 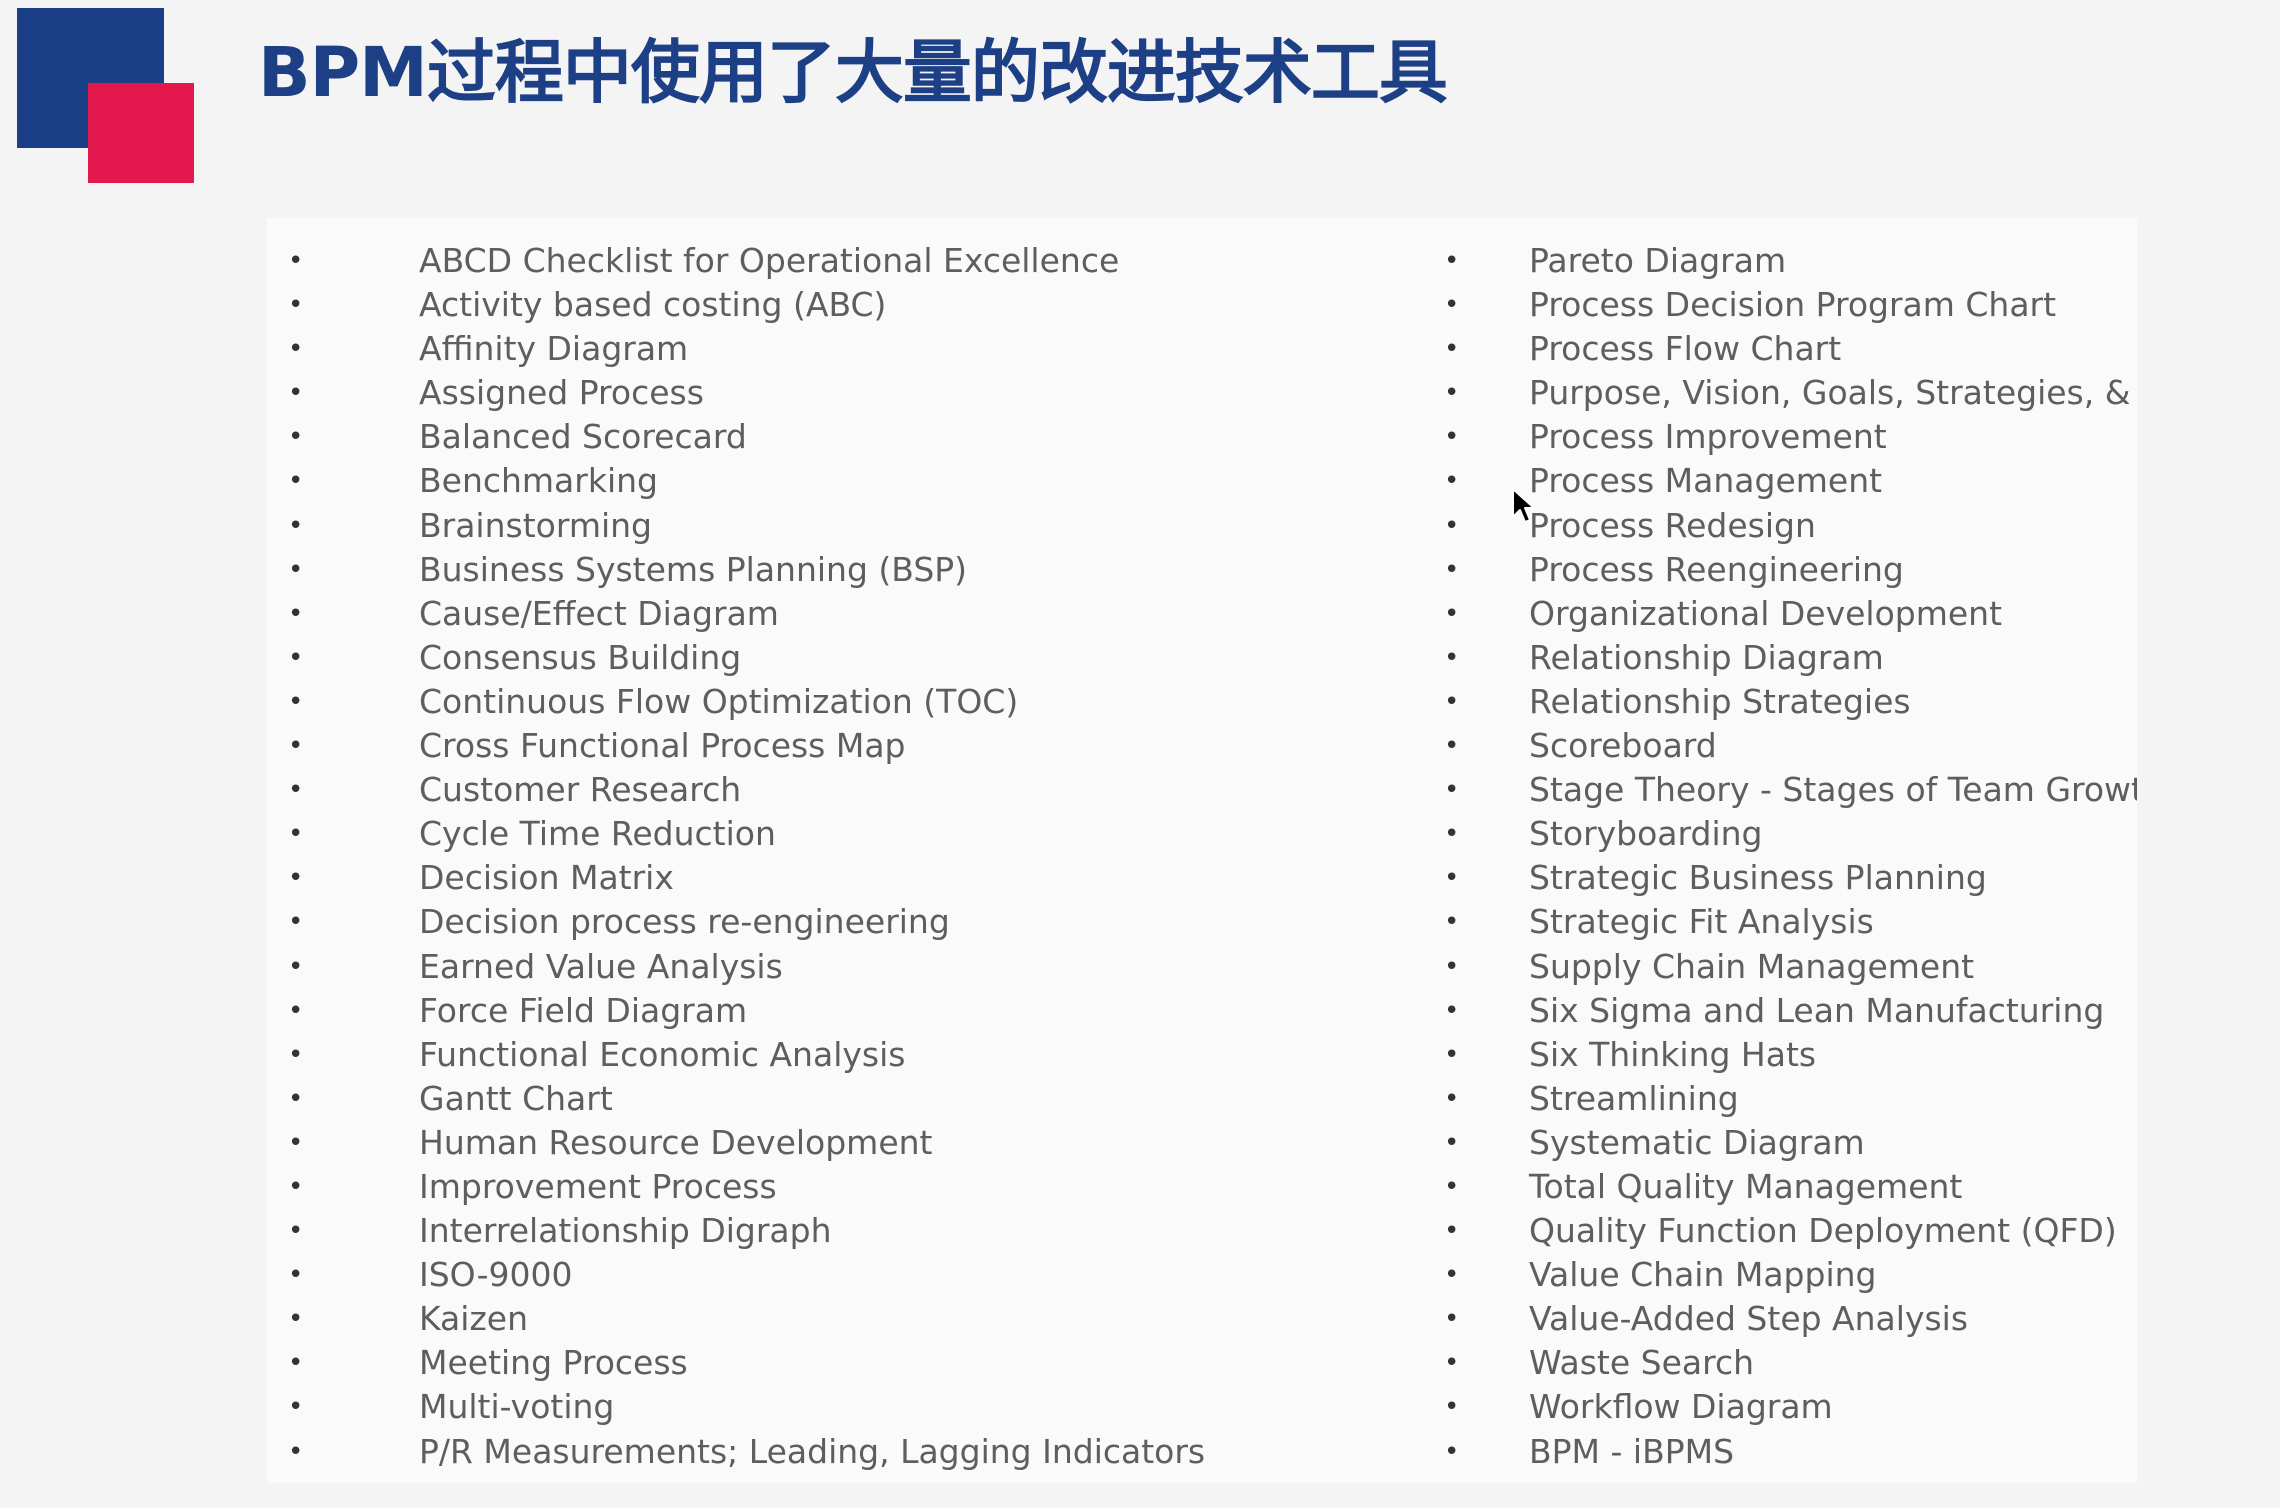 What do you see at coordinates (1658, 260) in the screenshot?
I see `list-item-label: Pareto Diagram` at bounding box center [1658, 260].